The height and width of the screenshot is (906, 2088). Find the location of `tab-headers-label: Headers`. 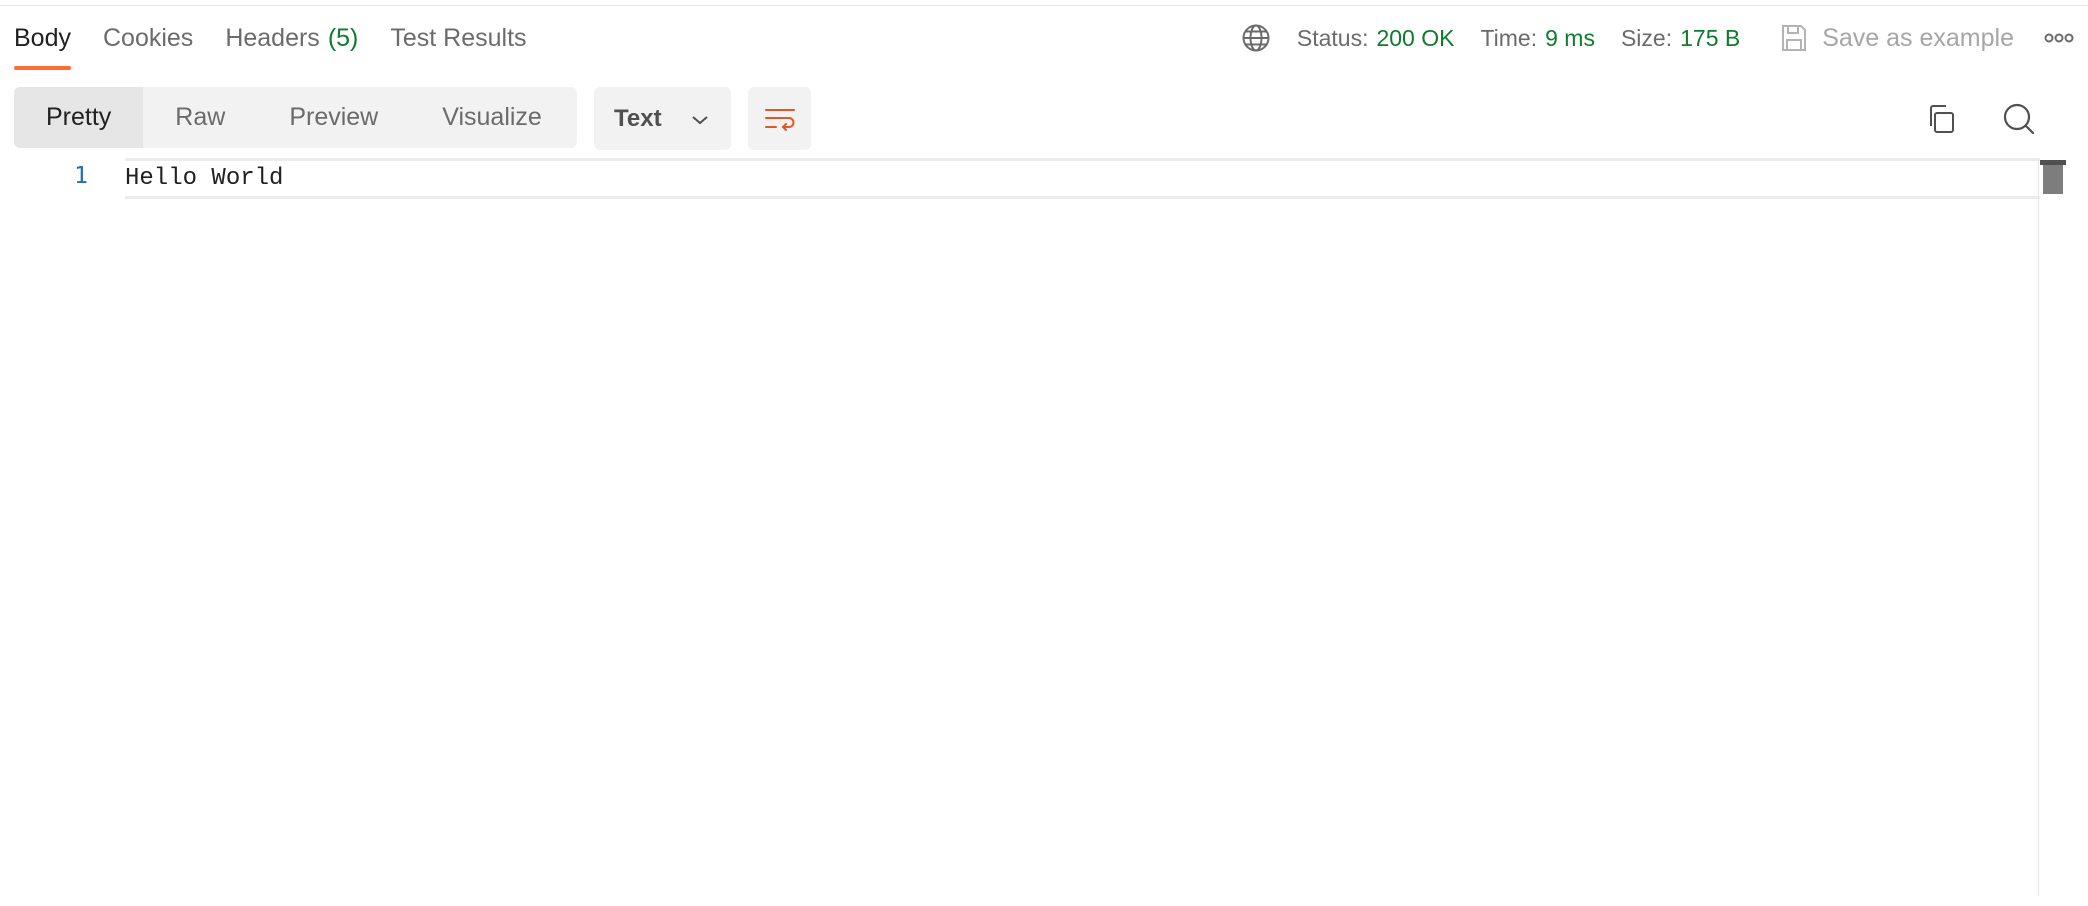

tab-headers-label: Headers is located at coordinates (272, 38).